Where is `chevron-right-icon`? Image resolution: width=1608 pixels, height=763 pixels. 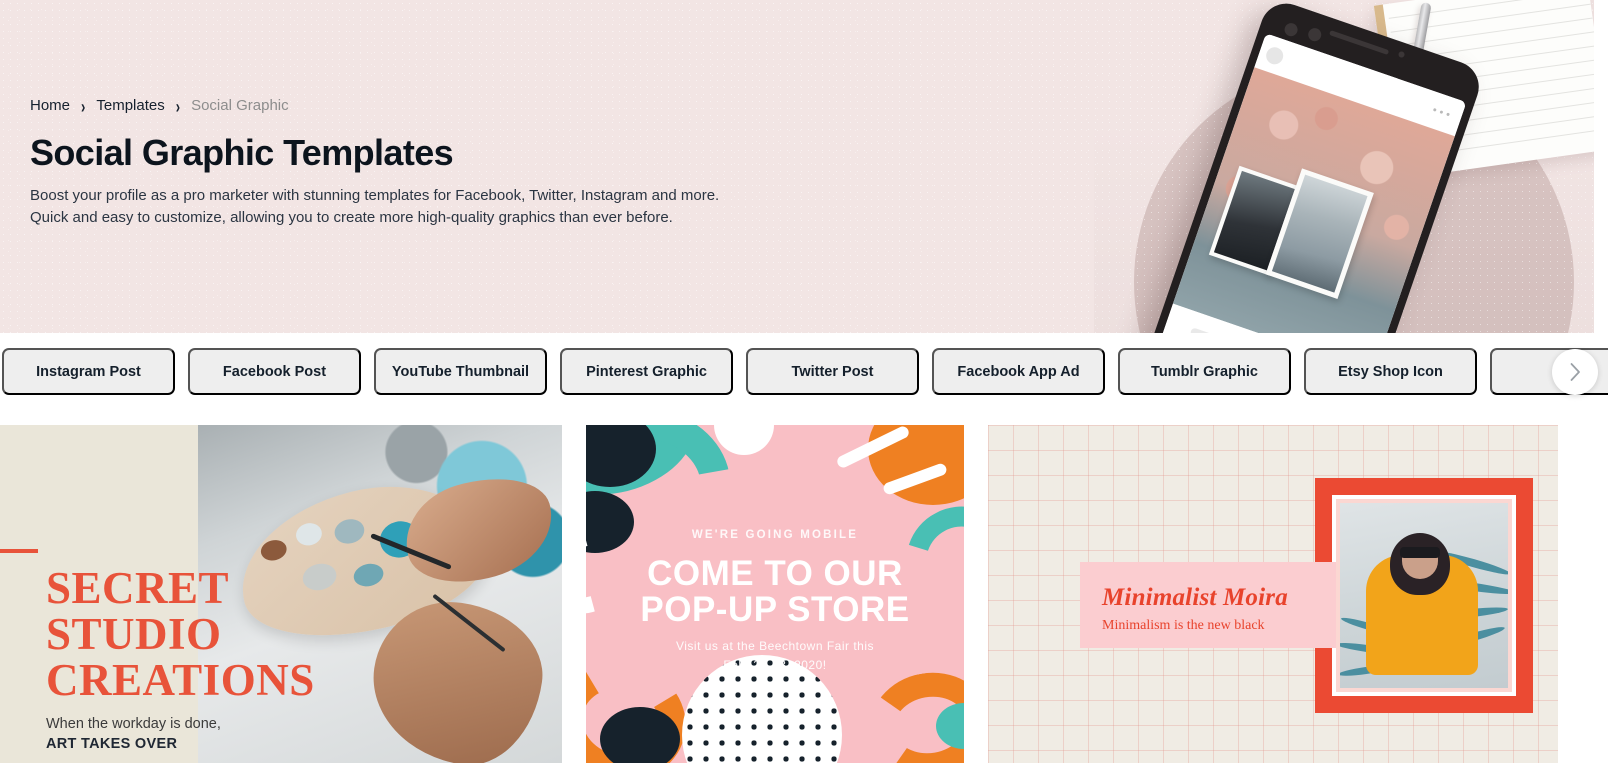 chevron-right-icon is located at coordinates (1575, 372).